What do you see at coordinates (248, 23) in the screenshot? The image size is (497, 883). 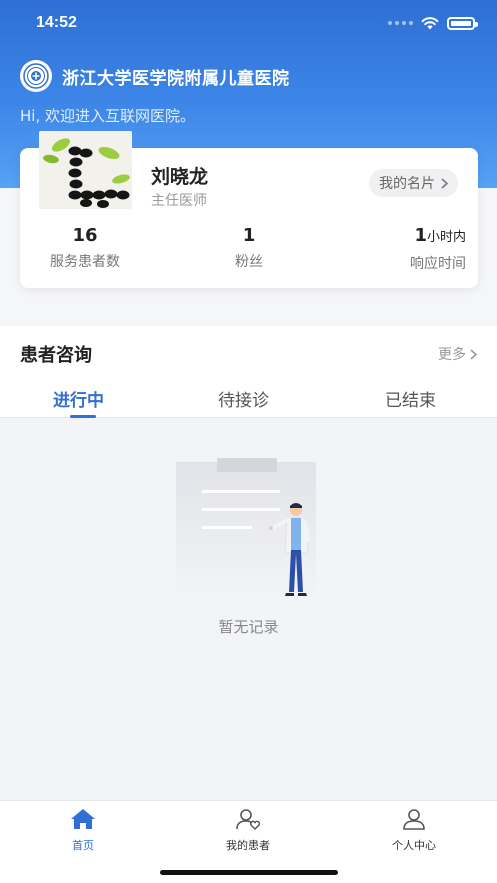 I see `status-bar: 14:52` at bounding box center [248, 23].